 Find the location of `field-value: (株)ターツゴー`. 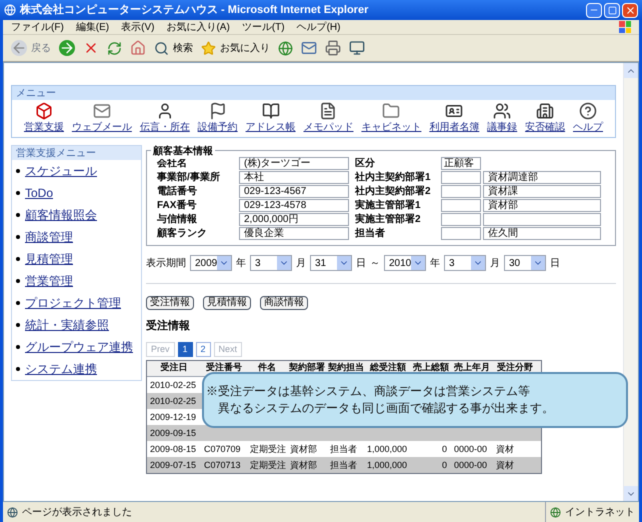

field-value: (株)ターツゴー is located at coordinates (294, 163).